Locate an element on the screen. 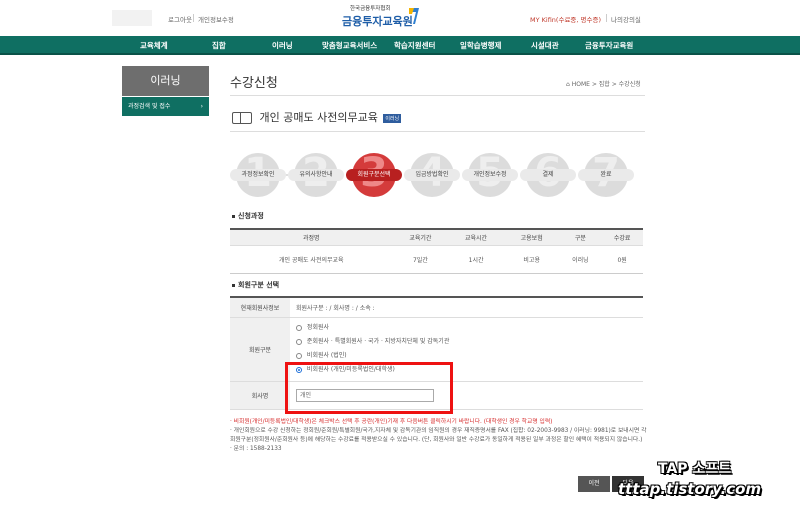 Image resolution: width=800 pixels, height=526 pixels. radio-option-regular: 정회원사 is located at coordinates (469, 328).